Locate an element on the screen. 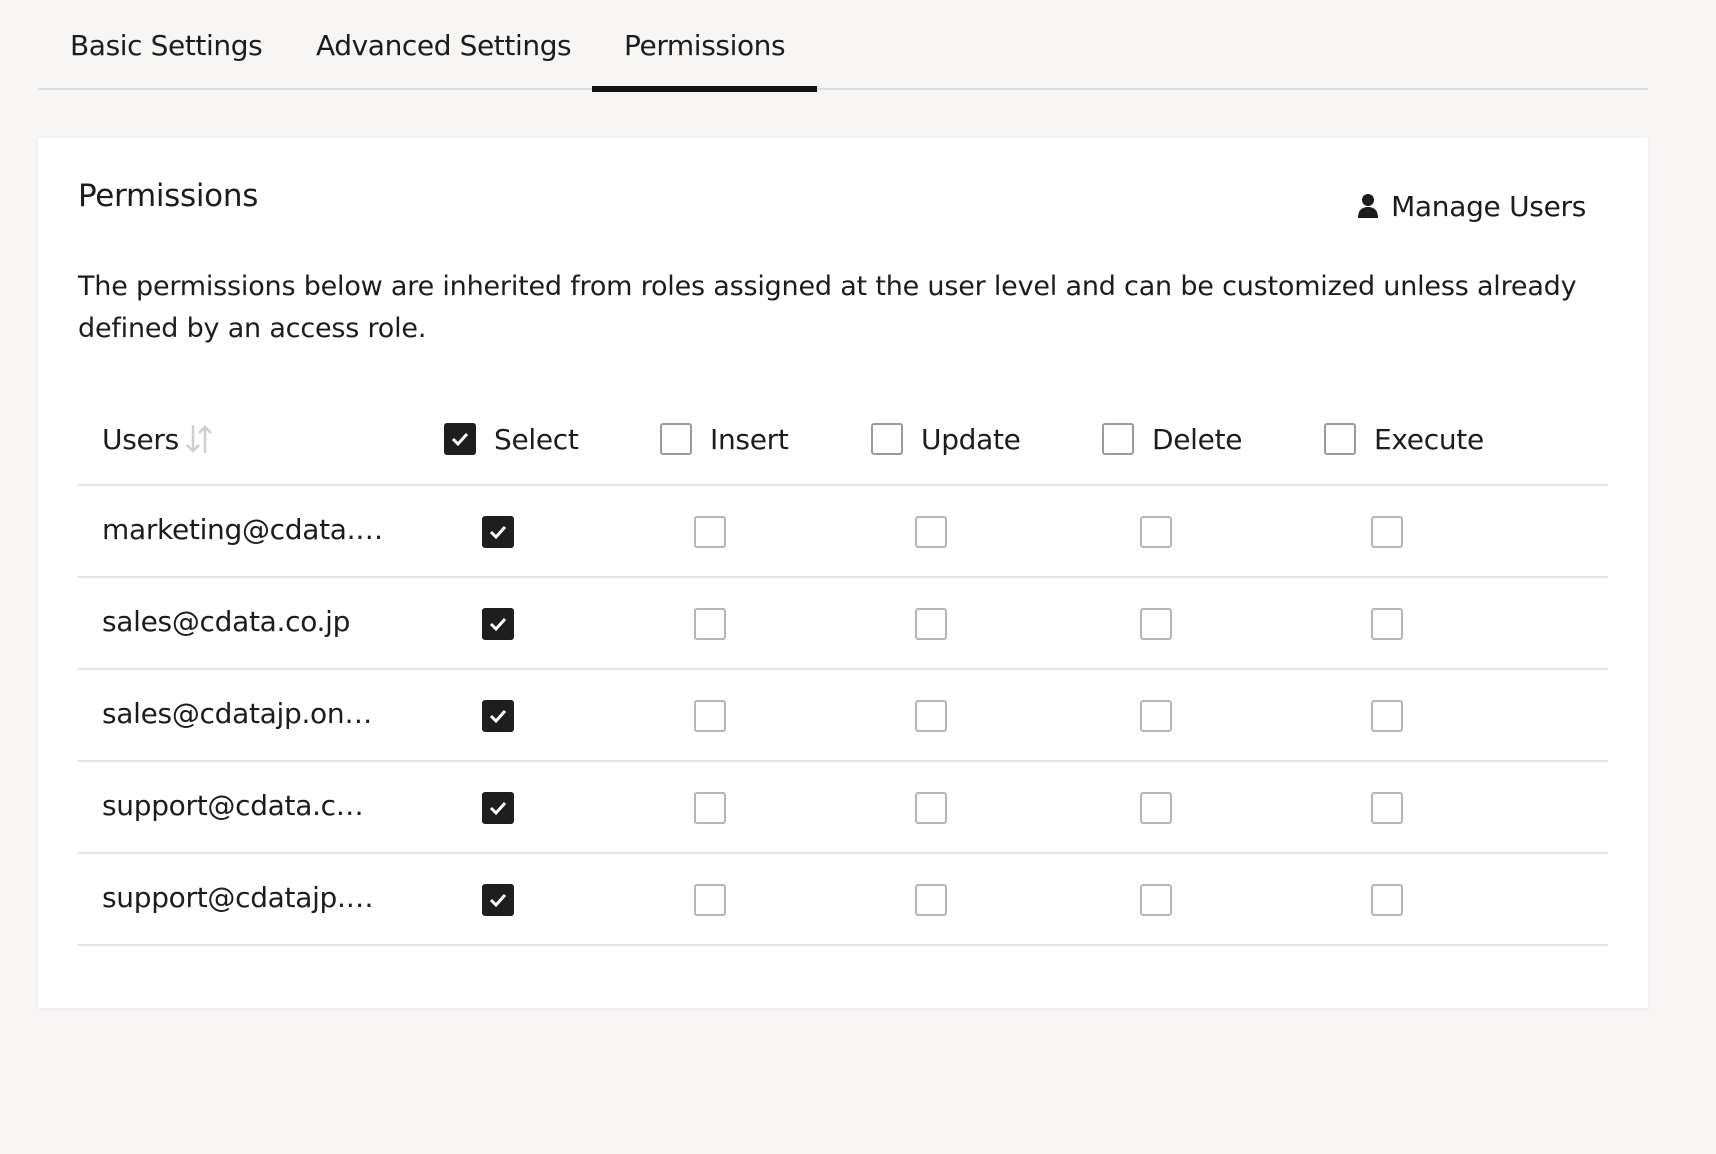 The width and height of the screenshot is (1716, 1154). insert-column-label: Insert is located at coordinates (749, 439).